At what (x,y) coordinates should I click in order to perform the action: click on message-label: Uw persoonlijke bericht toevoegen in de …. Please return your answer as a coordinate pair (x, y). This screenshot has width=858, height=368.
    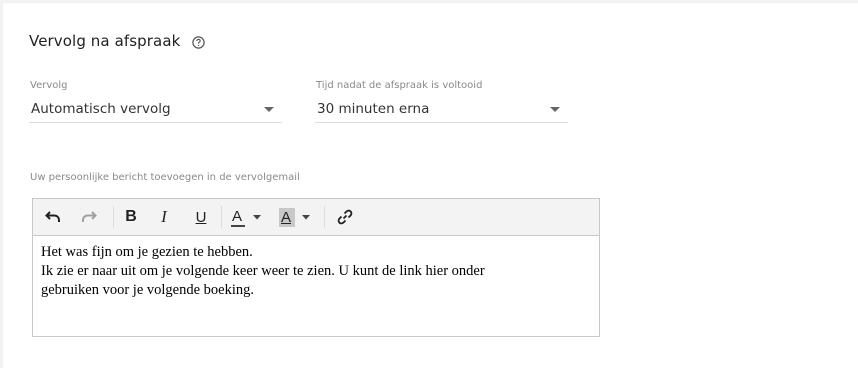
    Looking at the image, I should click on (165, 177).